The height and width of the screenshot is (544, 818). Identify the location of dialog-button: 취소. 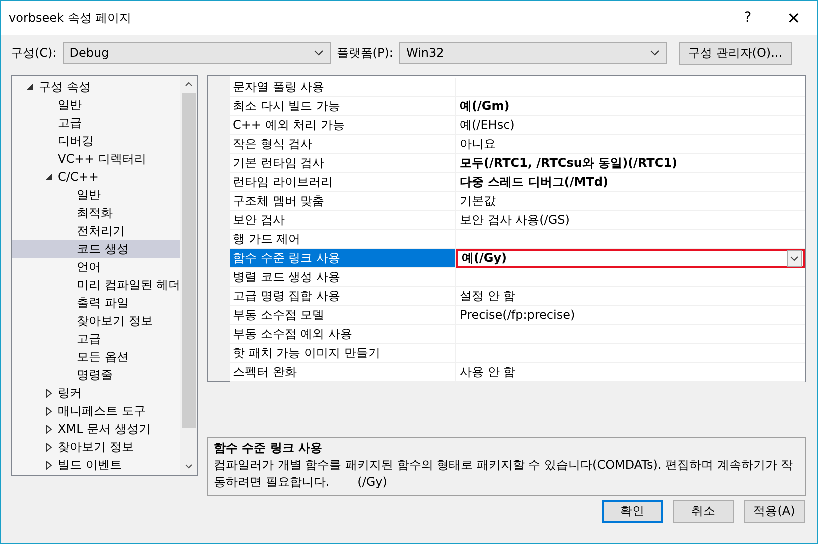
(703, 511).